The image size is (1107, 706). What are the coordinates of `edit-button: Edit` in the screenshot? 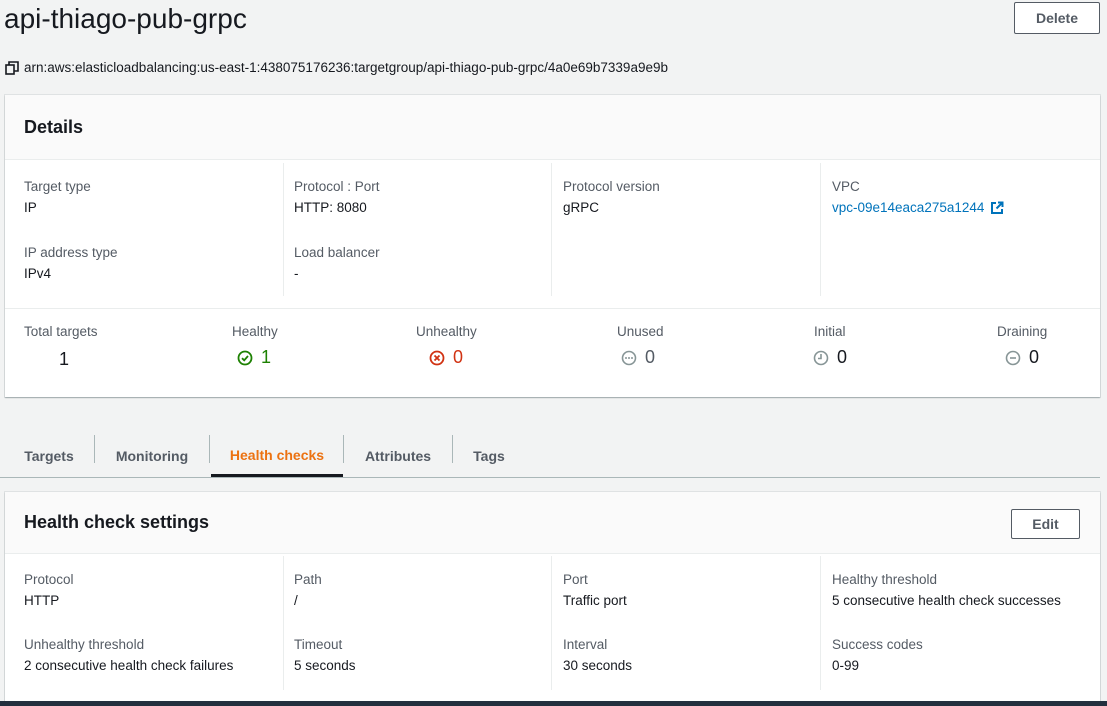 It's located at (1045, 524).